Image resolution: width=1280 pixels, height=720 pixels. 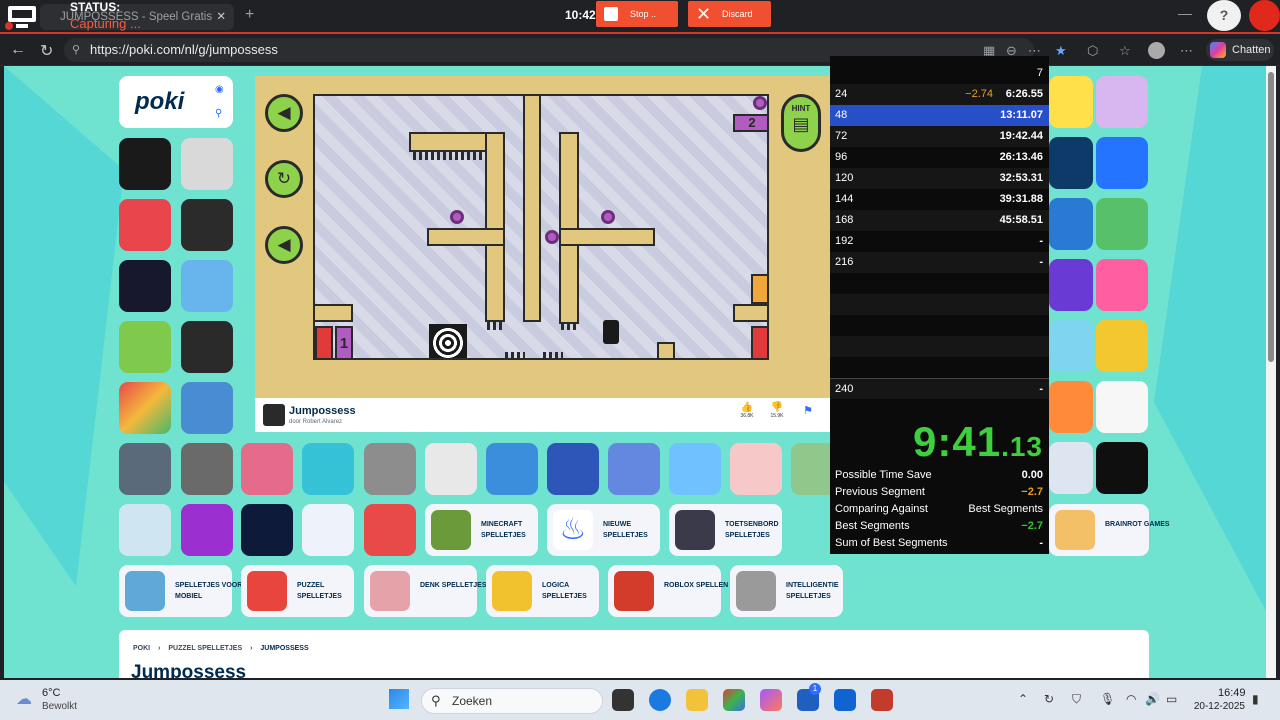 I want to click on collections-icon: ☆, so click(x=1125, y=51).